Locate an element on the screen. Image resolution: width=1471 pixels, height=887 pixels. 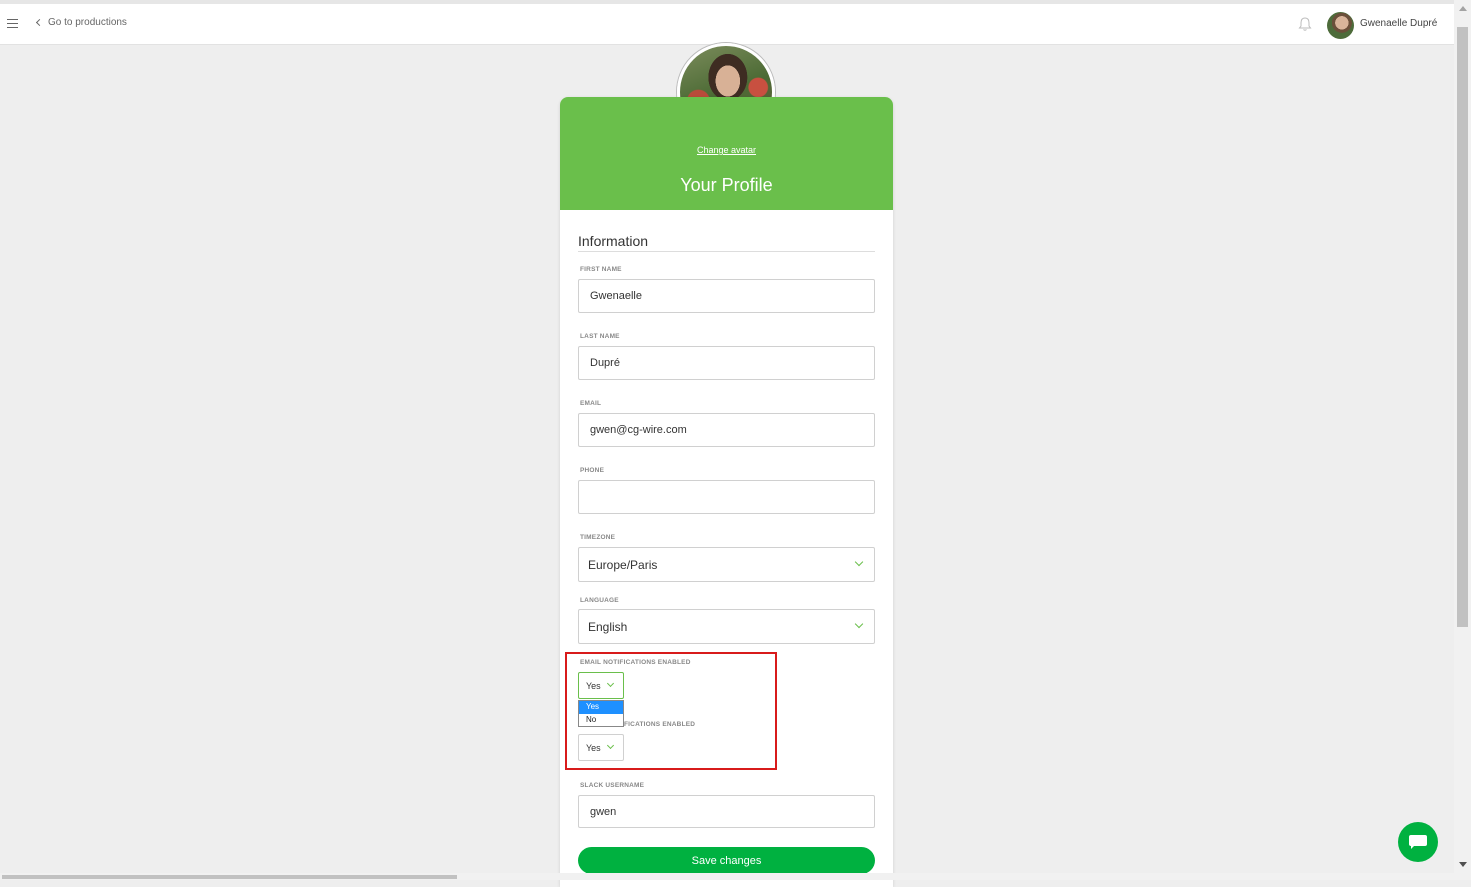
vertical-scrollbar is located at coordinates (1462, 440).